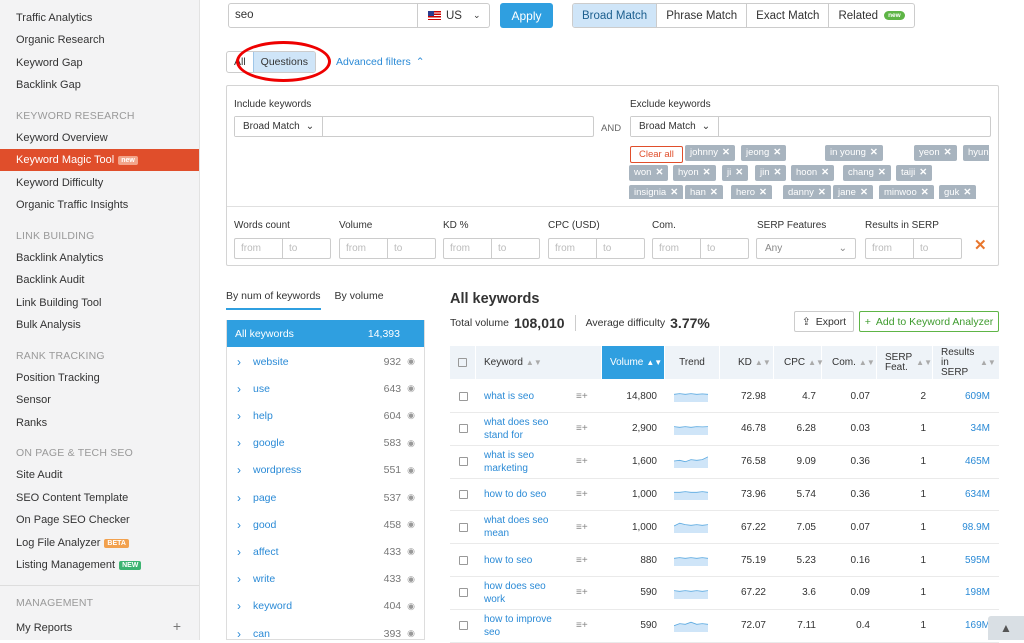 This screenshot has height=643, width=1024. Describe the element at coordinates (929, 321) in the screenshot. I see `add-to-keyword-analyzer-button: + Add to Keyword Analyzer` at that location.